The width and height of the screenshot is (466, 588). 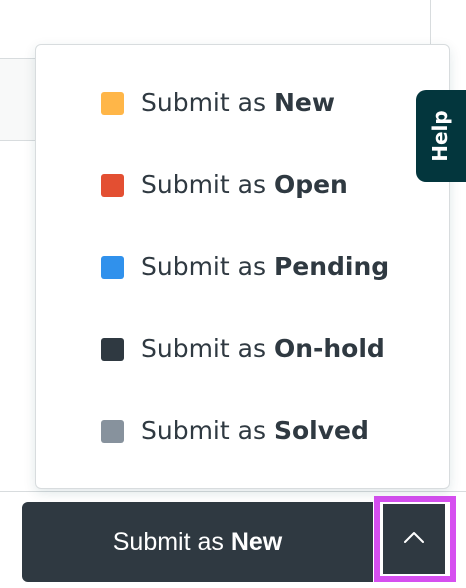 I want to click on menu-item-label: Submit as Pending, so click(x=265, y=266).